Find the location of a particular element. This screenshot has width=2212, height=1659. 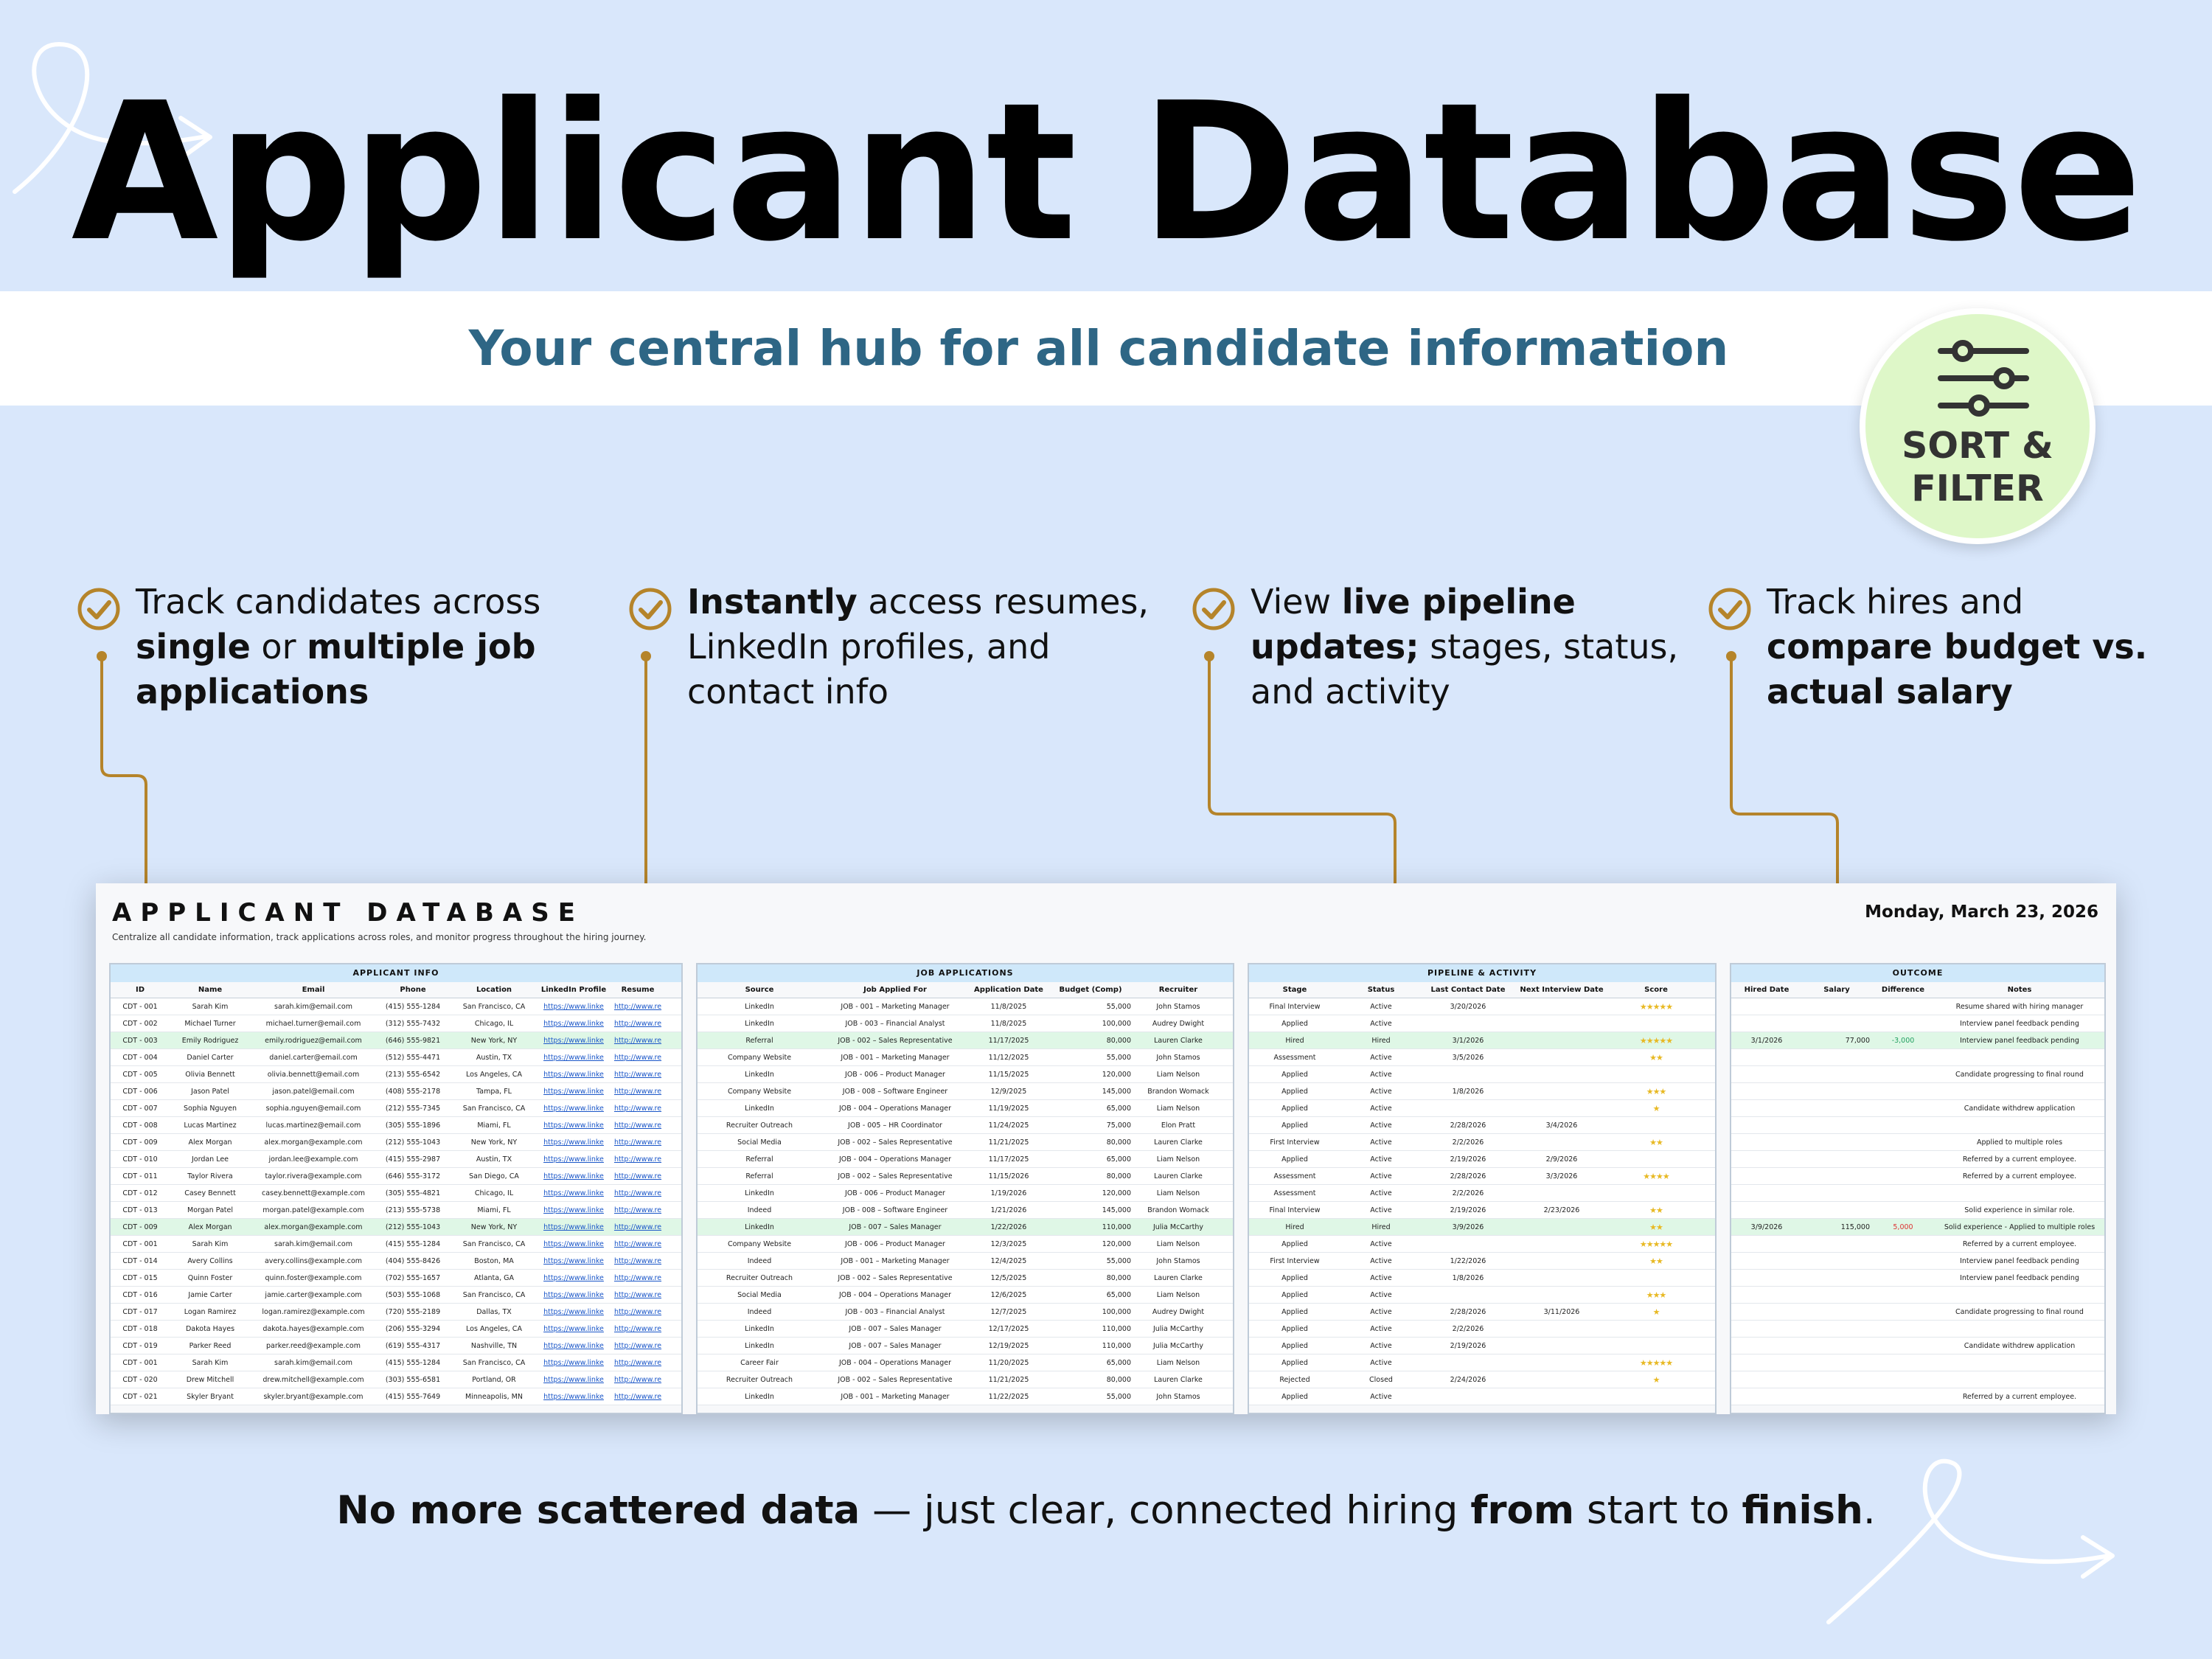

cell-loc: San Diego, CA is located at coordinates (494, 1176).